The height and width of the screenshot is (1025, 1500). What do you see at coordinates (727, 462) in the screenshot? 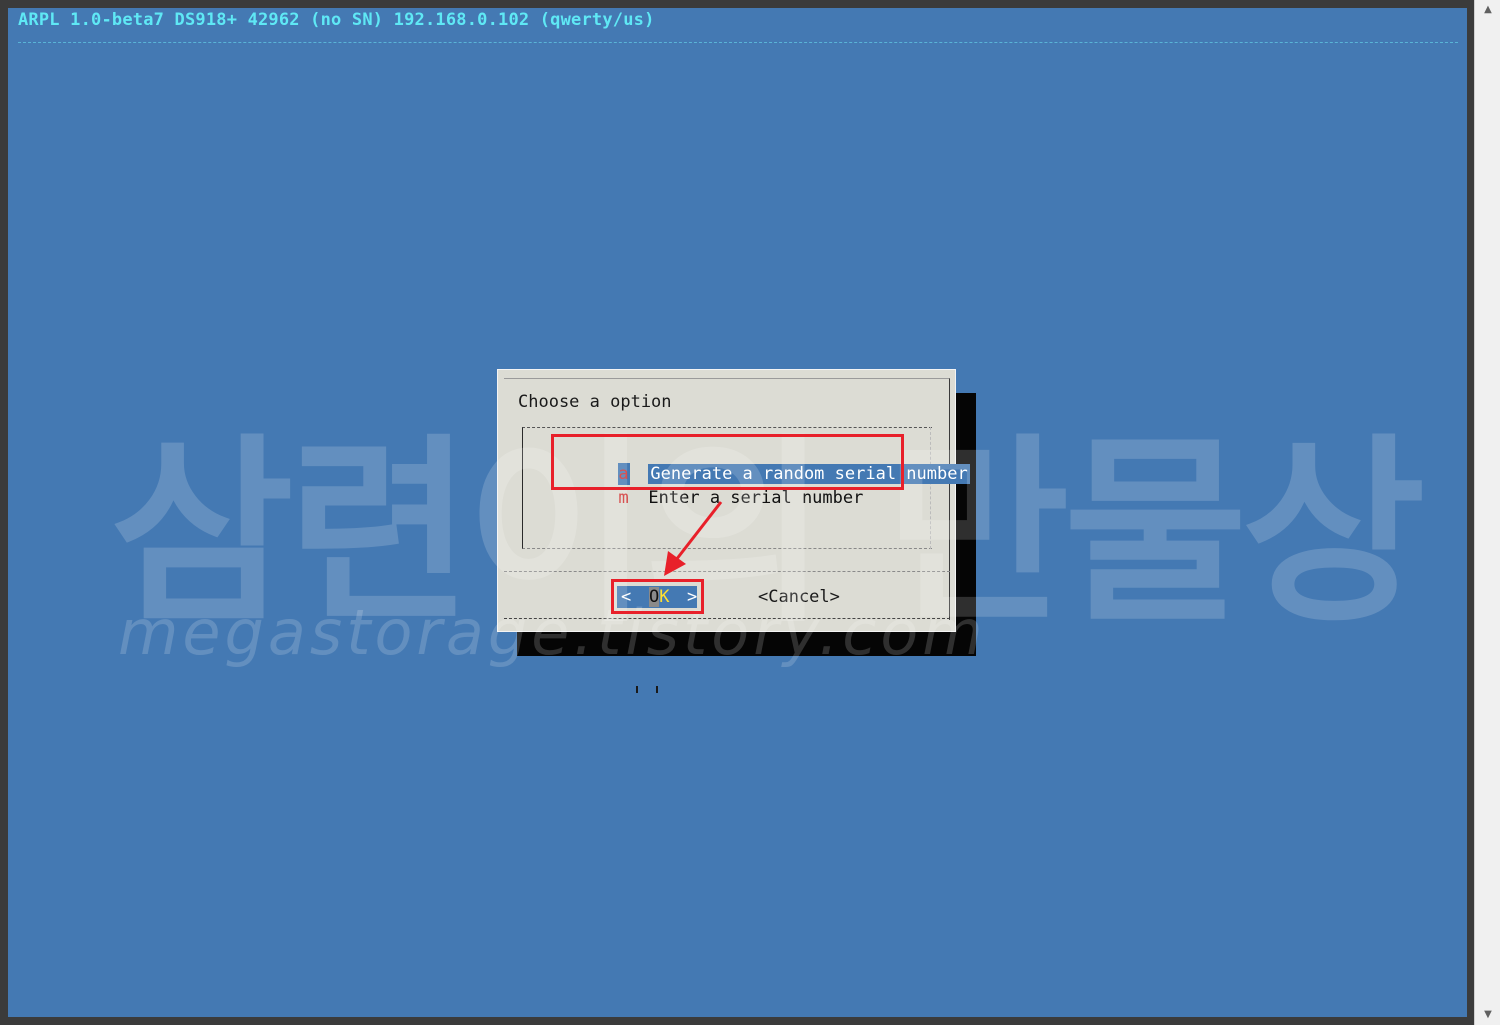
I see `menu-highlight-box` at bounding box center [727, 462].